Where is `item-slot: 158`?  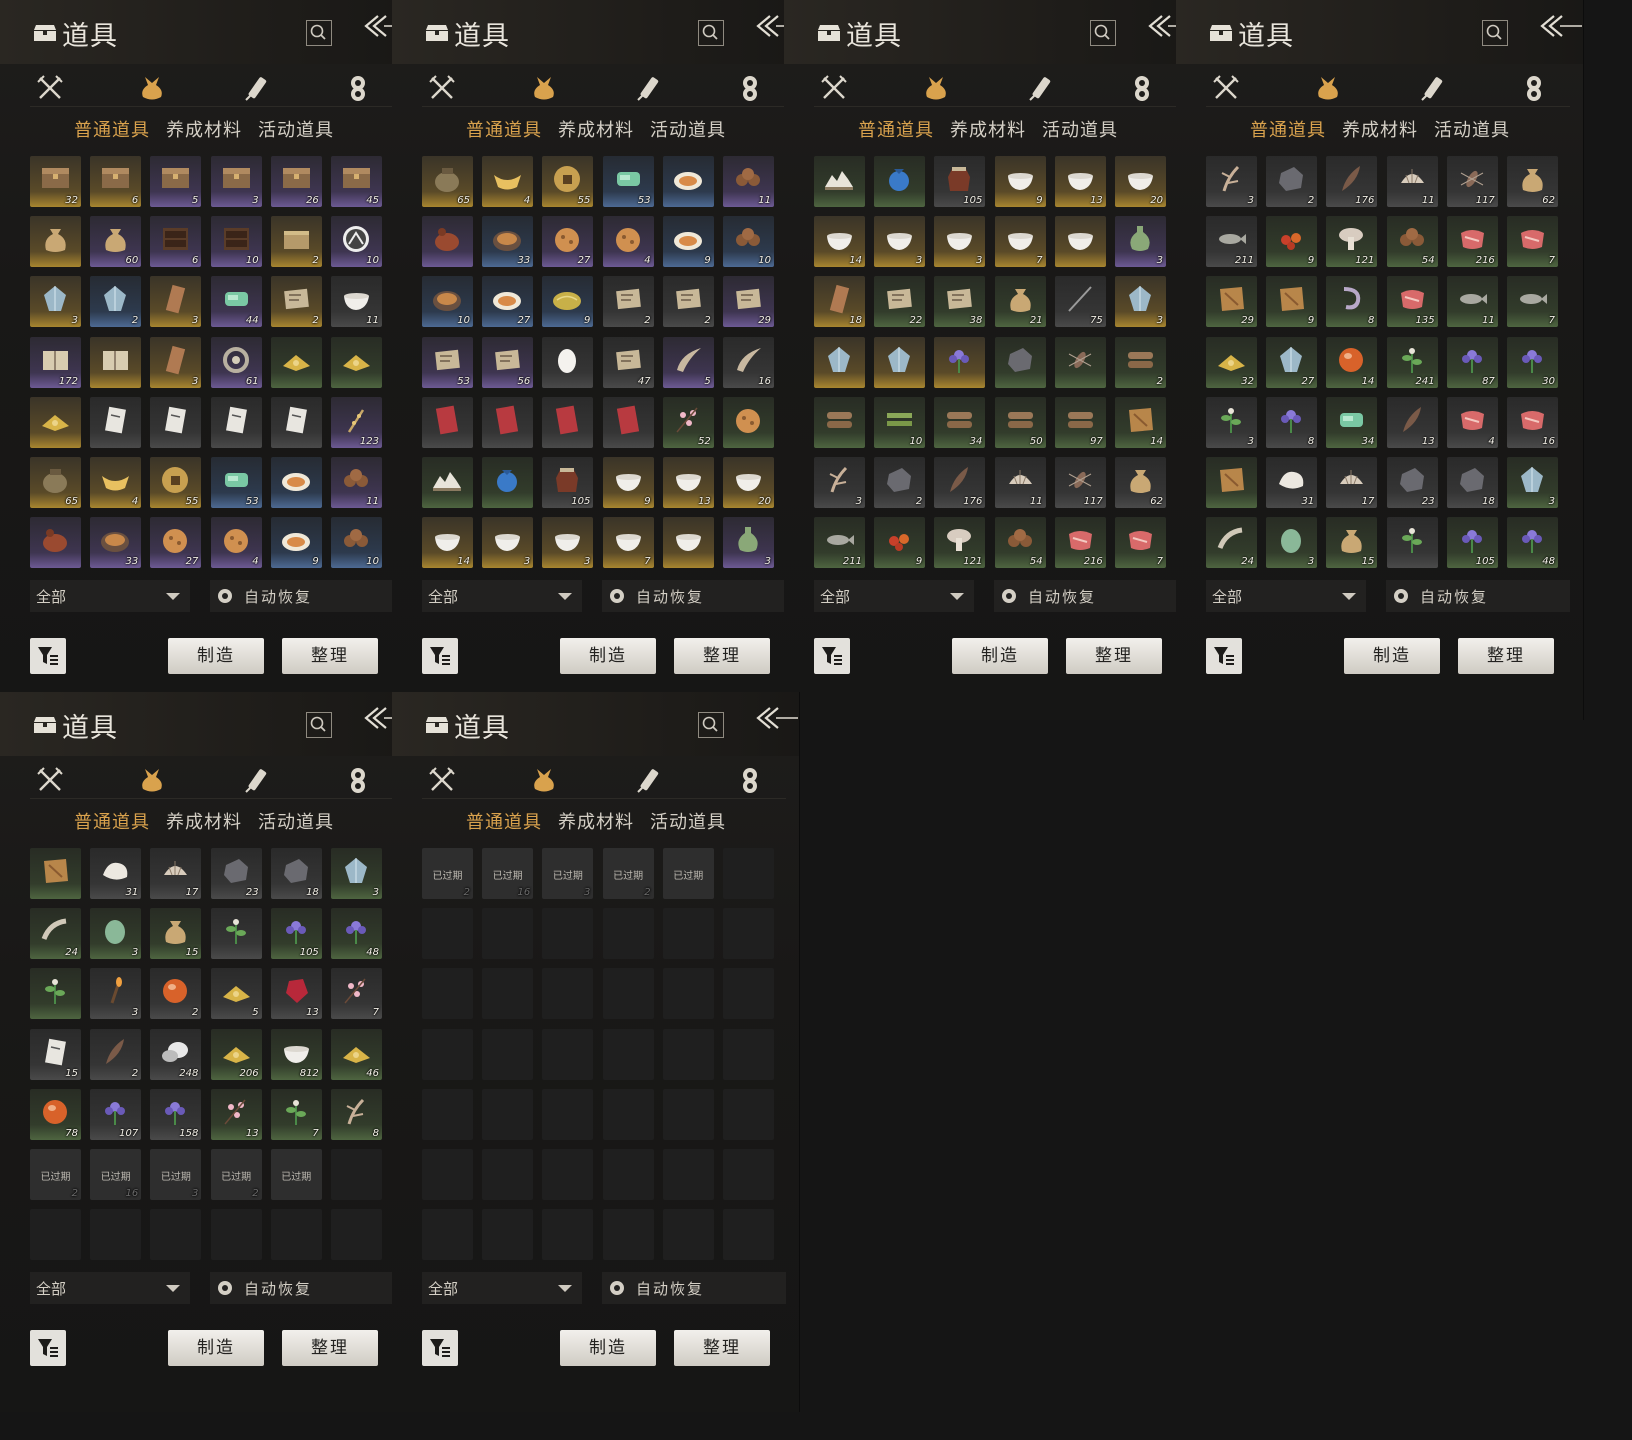 item-slot: 158 is located at coordinates (176, 1114).